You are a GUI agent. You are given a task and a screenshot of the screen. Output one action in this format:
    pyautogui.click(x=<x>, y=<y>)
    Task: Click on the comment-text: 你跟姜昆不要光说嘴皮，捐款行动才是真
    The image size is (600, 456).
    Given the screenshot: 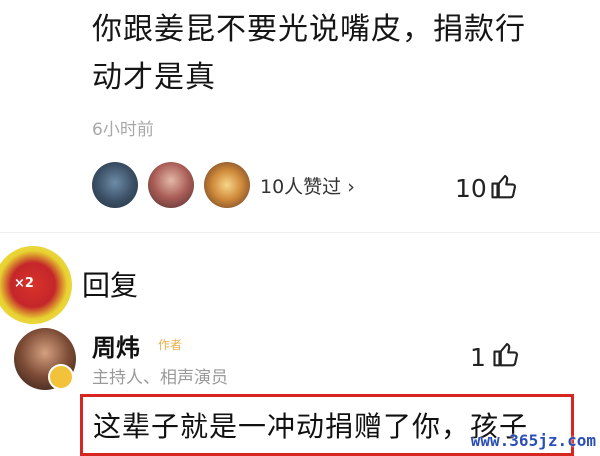 What is the action you would take?
    pyautogui.click(x=309, y=53)
    